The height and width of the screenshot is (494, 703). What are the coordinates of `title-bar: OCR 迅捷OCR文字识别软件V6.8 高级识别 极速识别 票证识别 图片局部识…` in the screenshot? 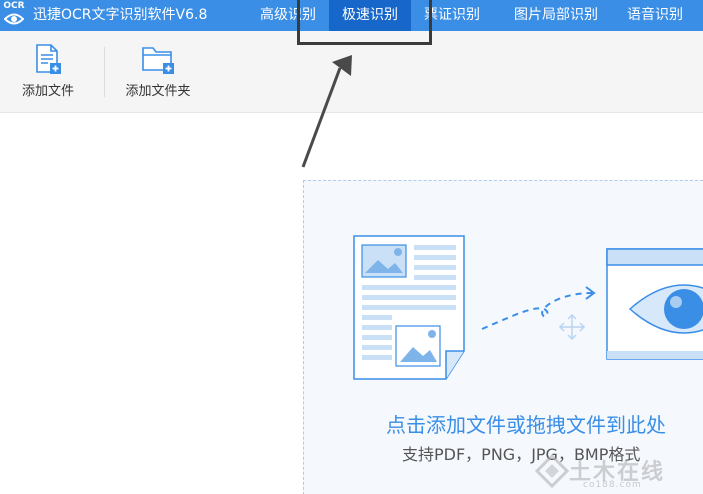 It's located at (351, 15).